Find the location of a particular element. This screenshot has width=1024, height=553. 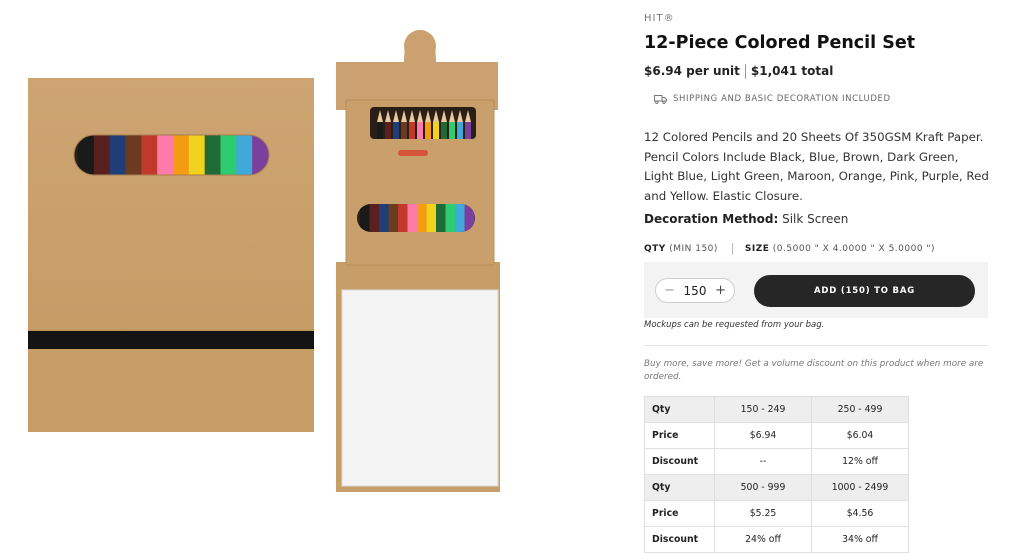

spec-divider is located at coordinates (732, 249).